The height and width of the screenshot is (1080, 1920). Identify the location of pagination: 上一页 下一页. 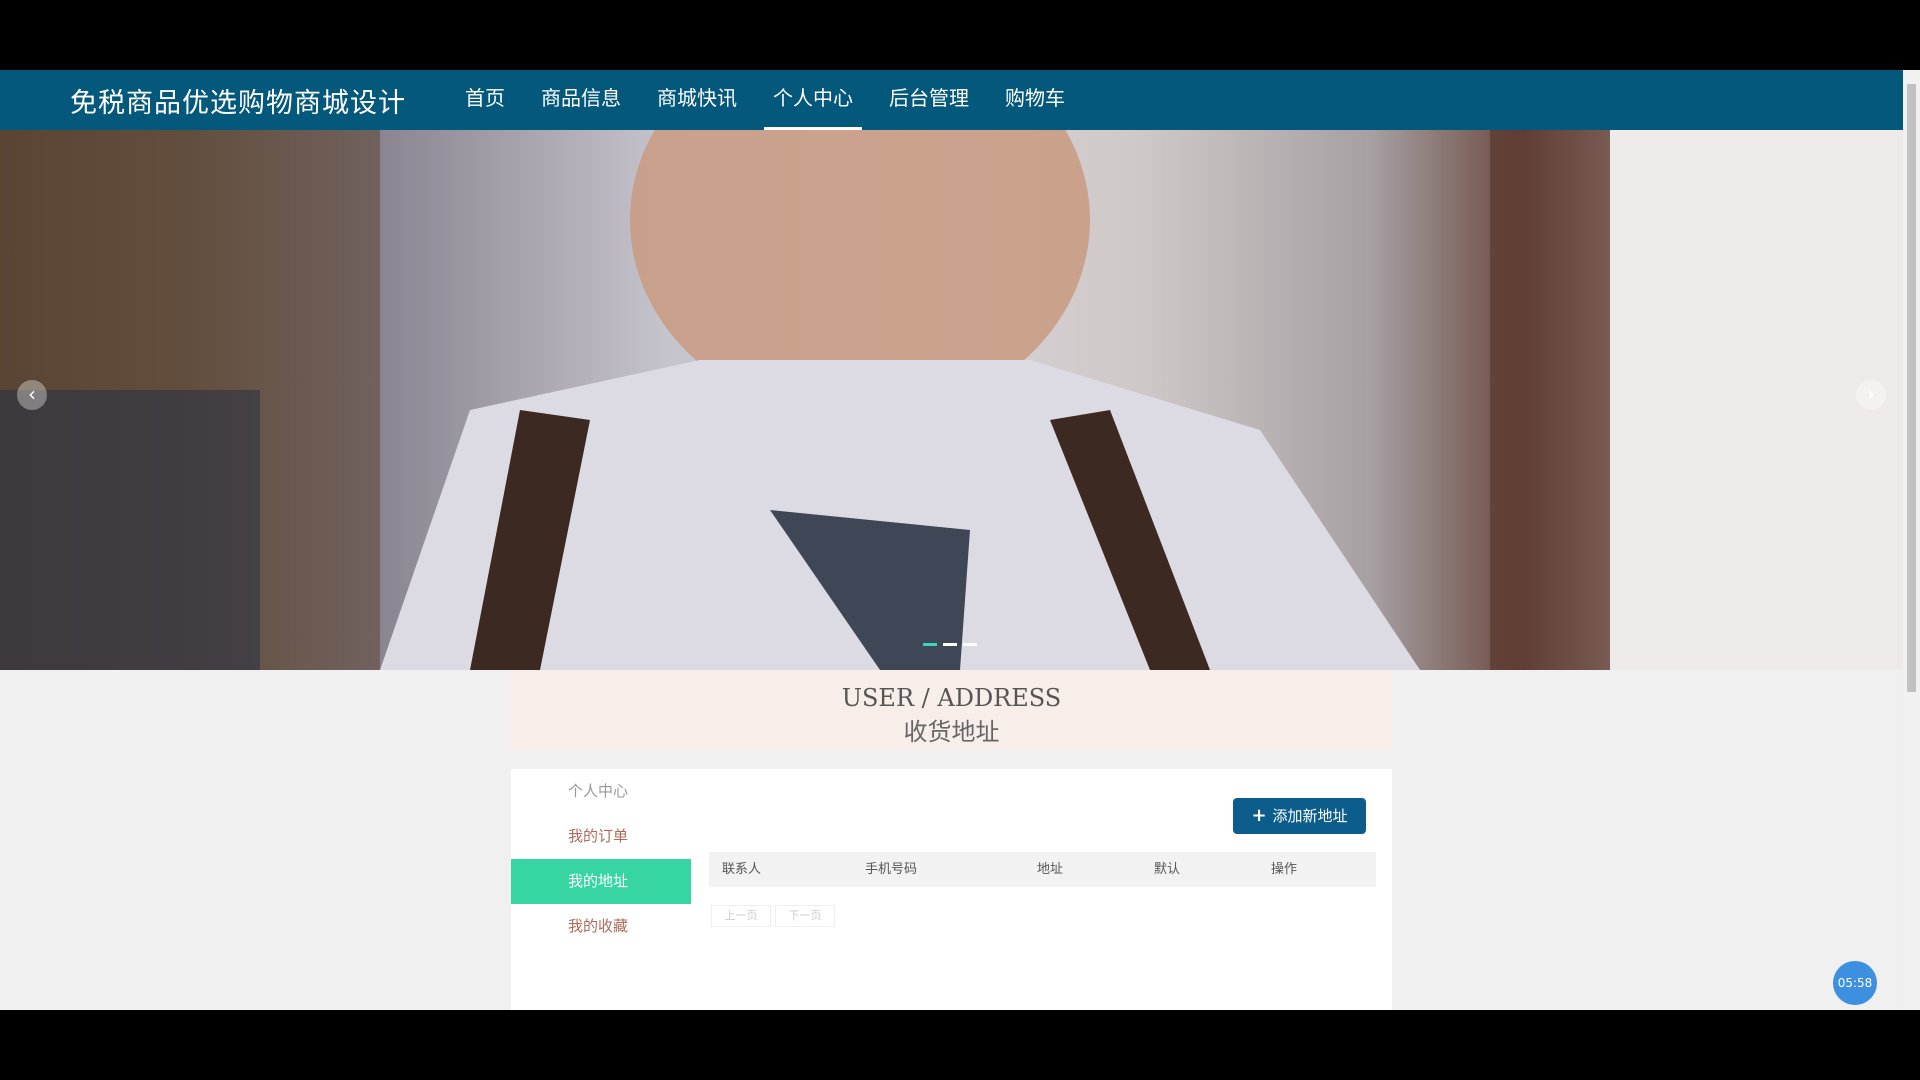
(773, 916).